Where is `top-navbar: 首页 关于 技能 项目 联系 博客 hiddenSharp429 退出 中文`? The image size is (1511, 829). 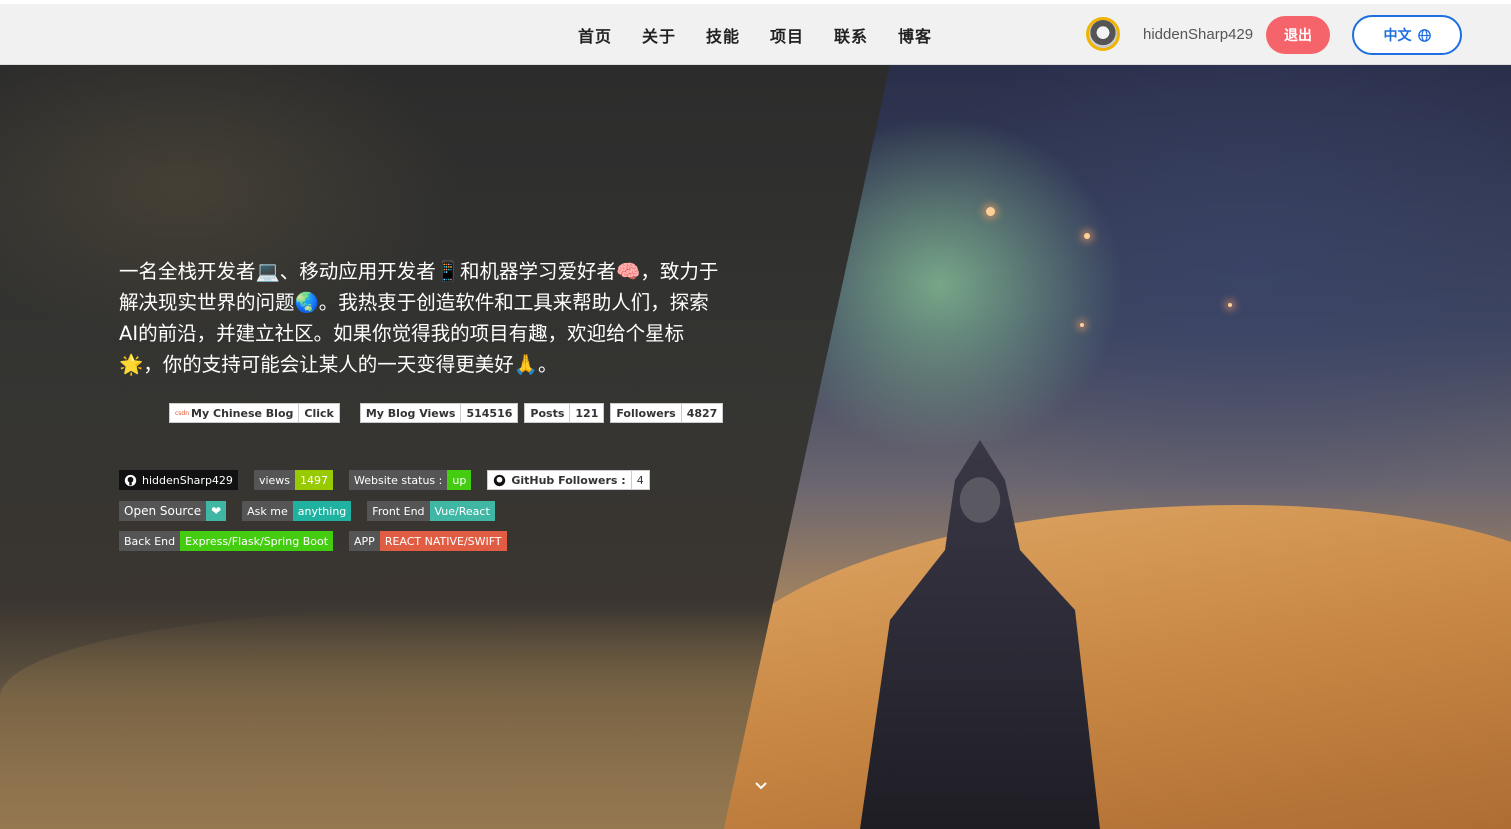 top-navbar: 首页 关于 技能 项目 联系 博客 hiddenSharp429 退出 中文 is located at coordinates (755, 34).